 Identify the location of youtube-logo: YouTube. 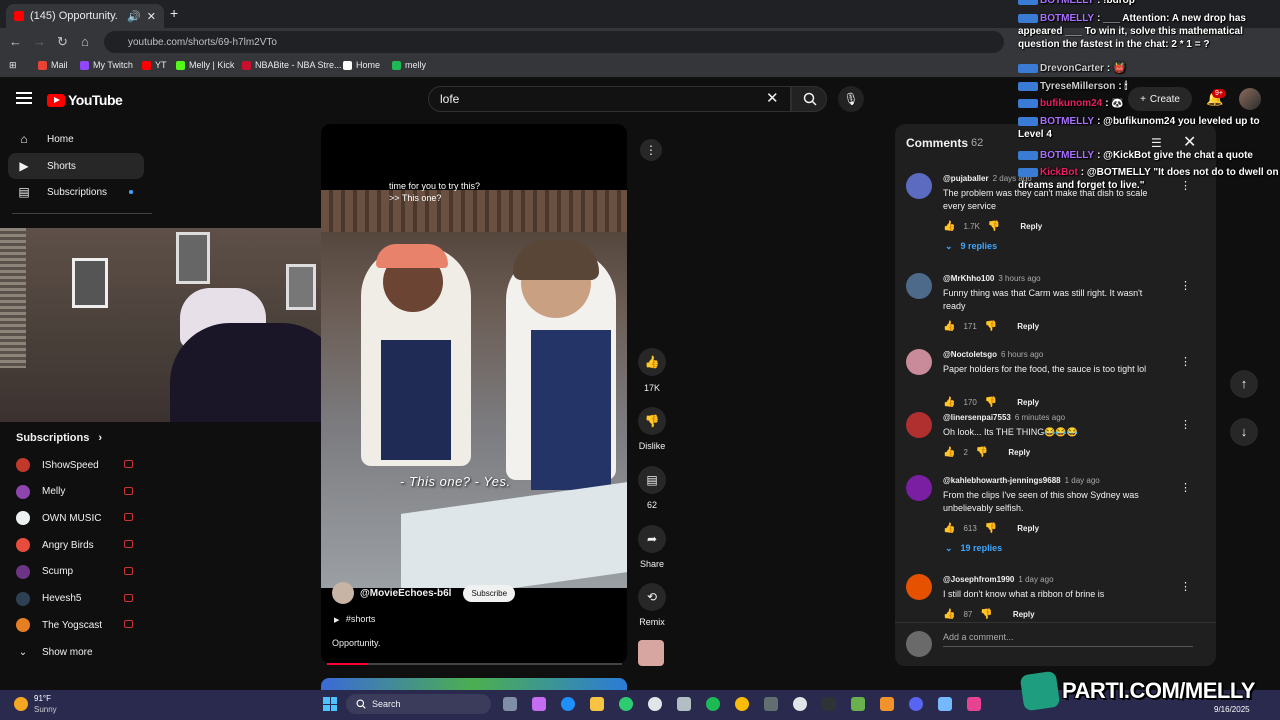
(85, 100).